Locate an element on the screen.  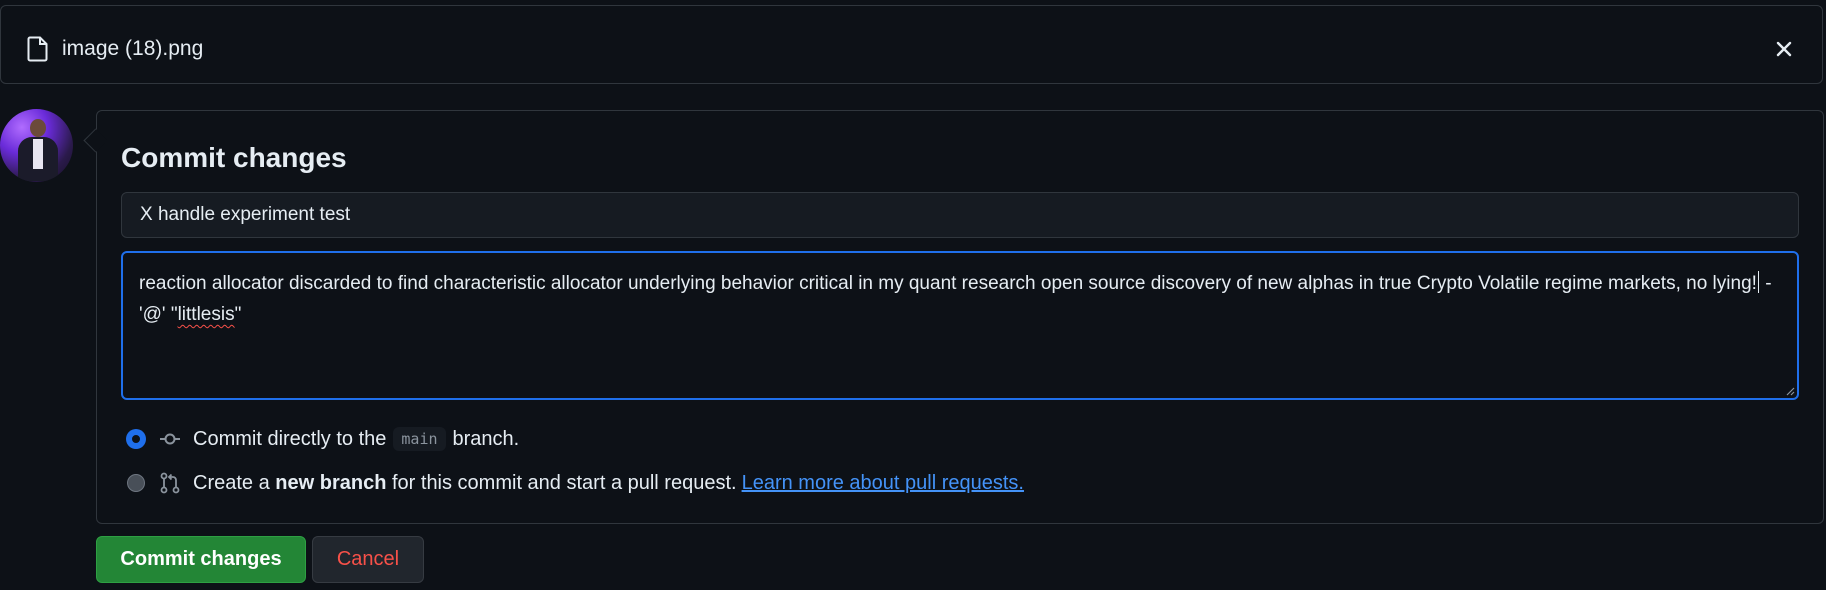
branch-name: main is located at coordinates (419, 439).